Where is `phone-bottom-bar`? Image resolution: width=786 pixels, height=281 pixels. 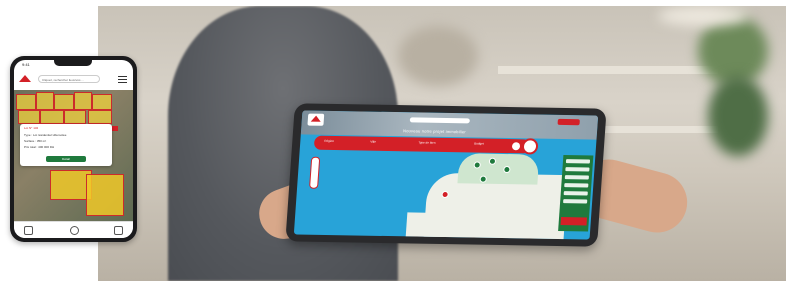
phone-bottom-bar is located at coordinates (73, 229).